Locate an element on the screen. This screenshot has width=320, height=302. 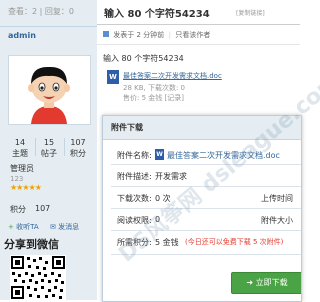
file-name-label: 附件名称: is located at coordinates (134, 155).